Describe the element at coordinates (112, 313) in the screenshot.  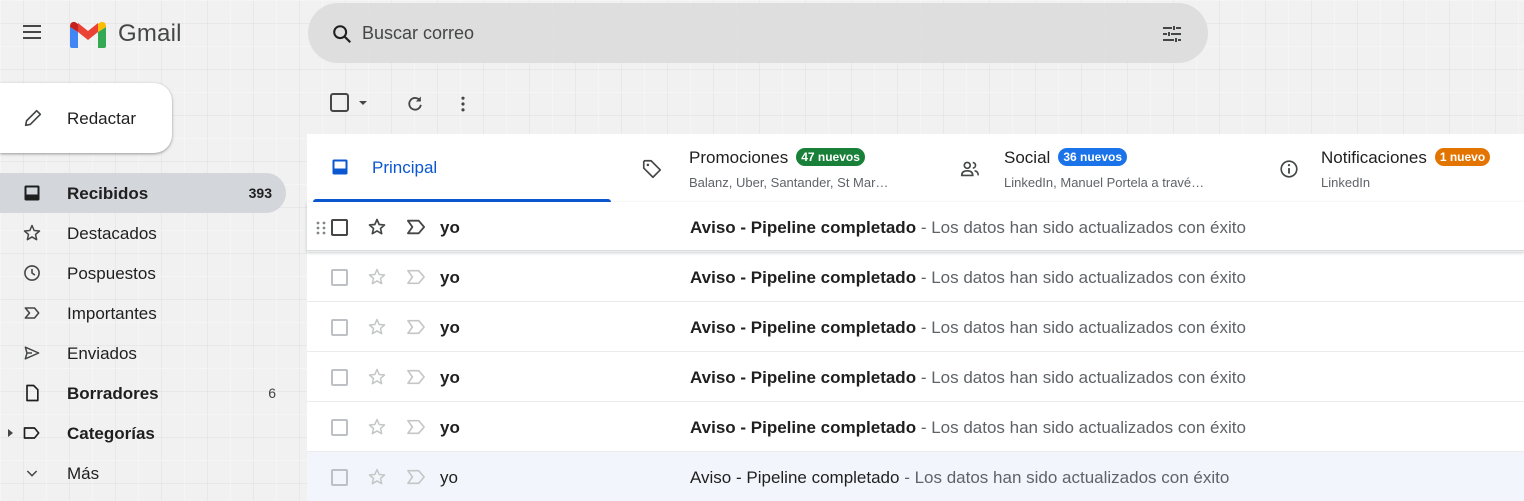
I see `sidebar-item-label: Importantes` at that location.